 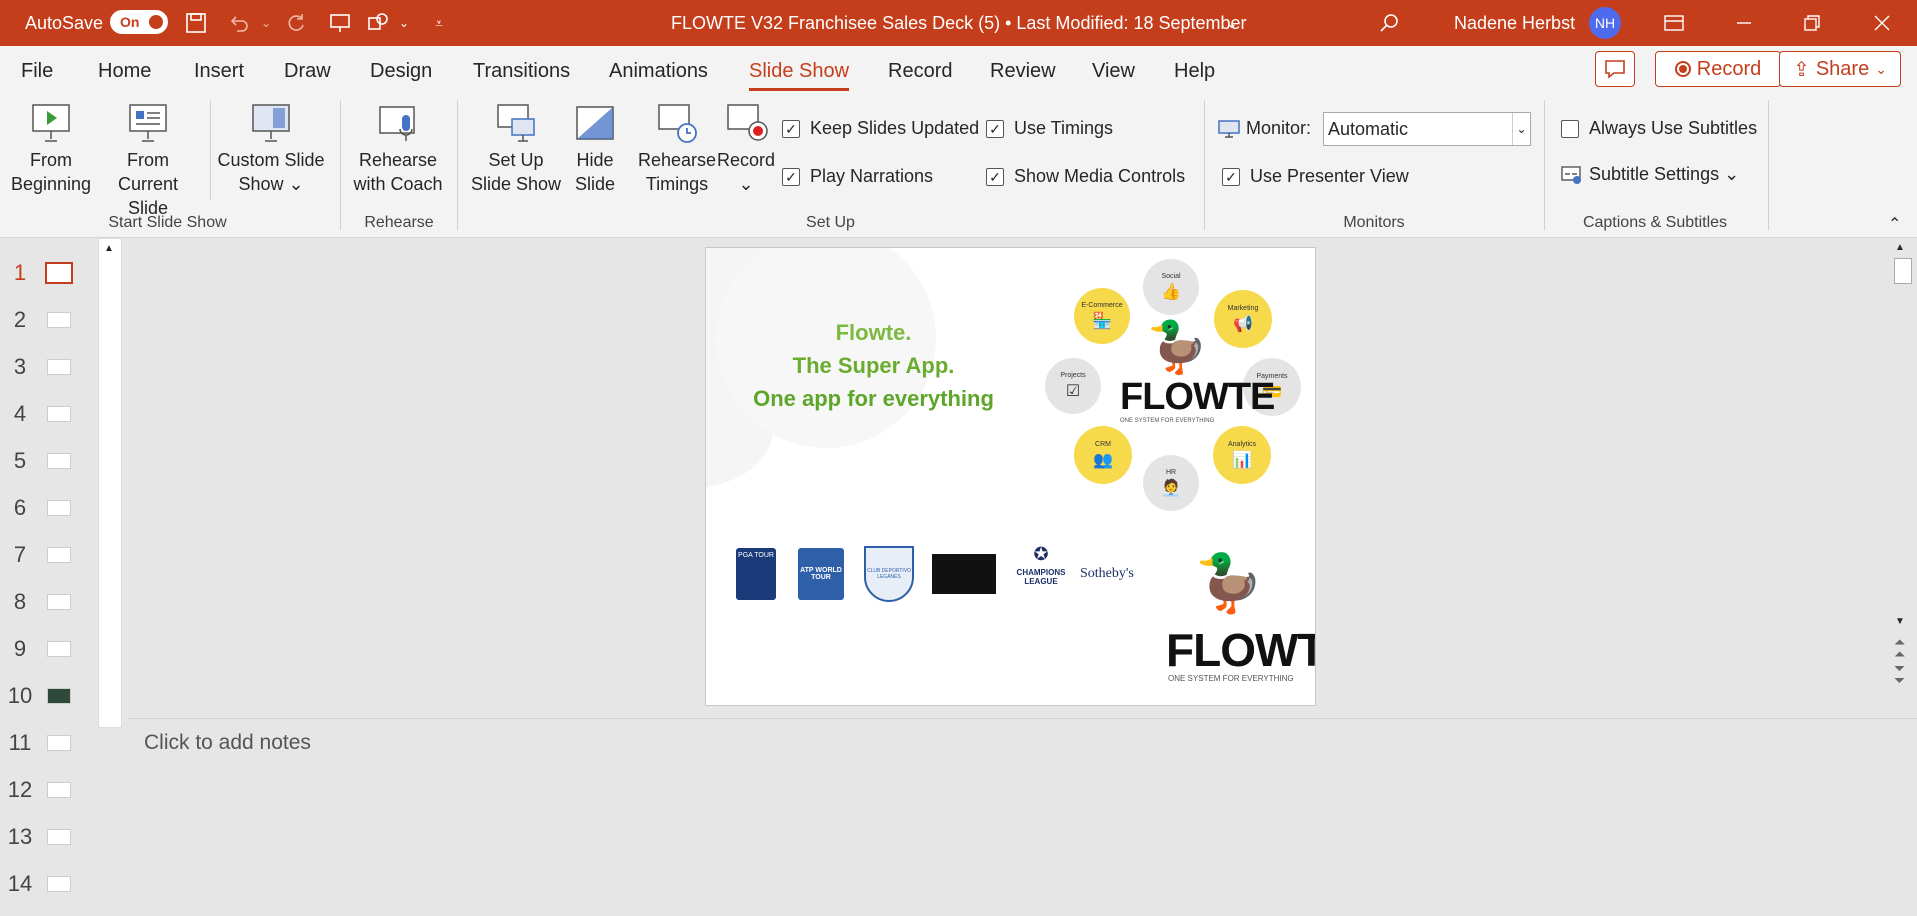 What do you see at coordinates (1243, 324) in the screenshot?
I see `megaphone-icon: 📢` at bounding box center [1243, 324].